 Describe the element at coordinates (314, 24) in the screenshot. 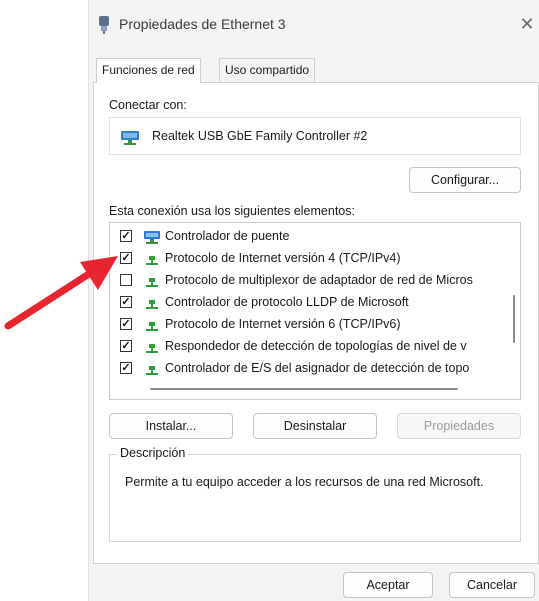

I see `title-bar: Propiedades de Ethernet 3 ✕` at that location.